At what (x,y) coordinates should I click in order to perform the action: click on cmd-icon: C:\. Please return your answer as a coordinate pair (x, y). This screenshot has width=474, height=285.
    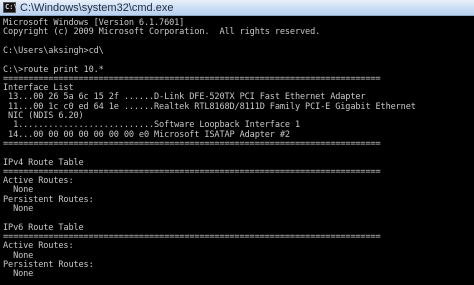
    Looking at the image, I should click on (10, 7).